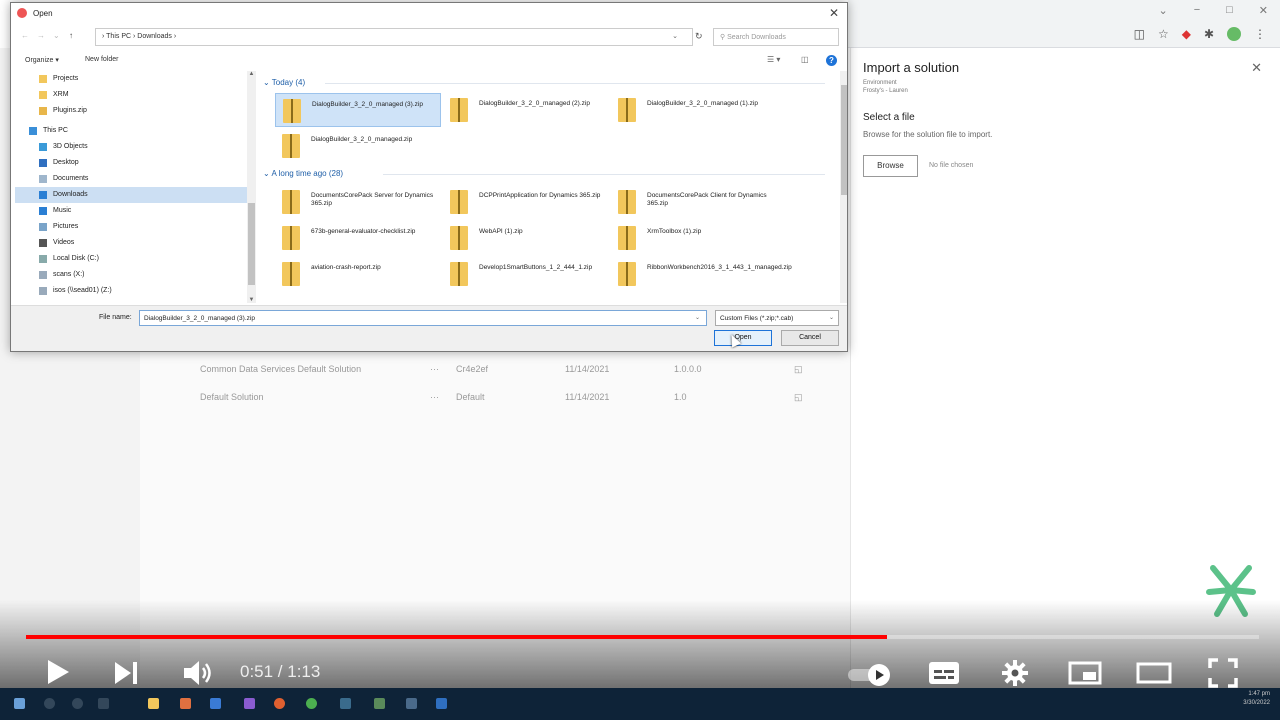  Describe the element at coordinates (131, 259) in the screenshot. I see `nav-item-local-disk: Local Disk (C:)` at that location.